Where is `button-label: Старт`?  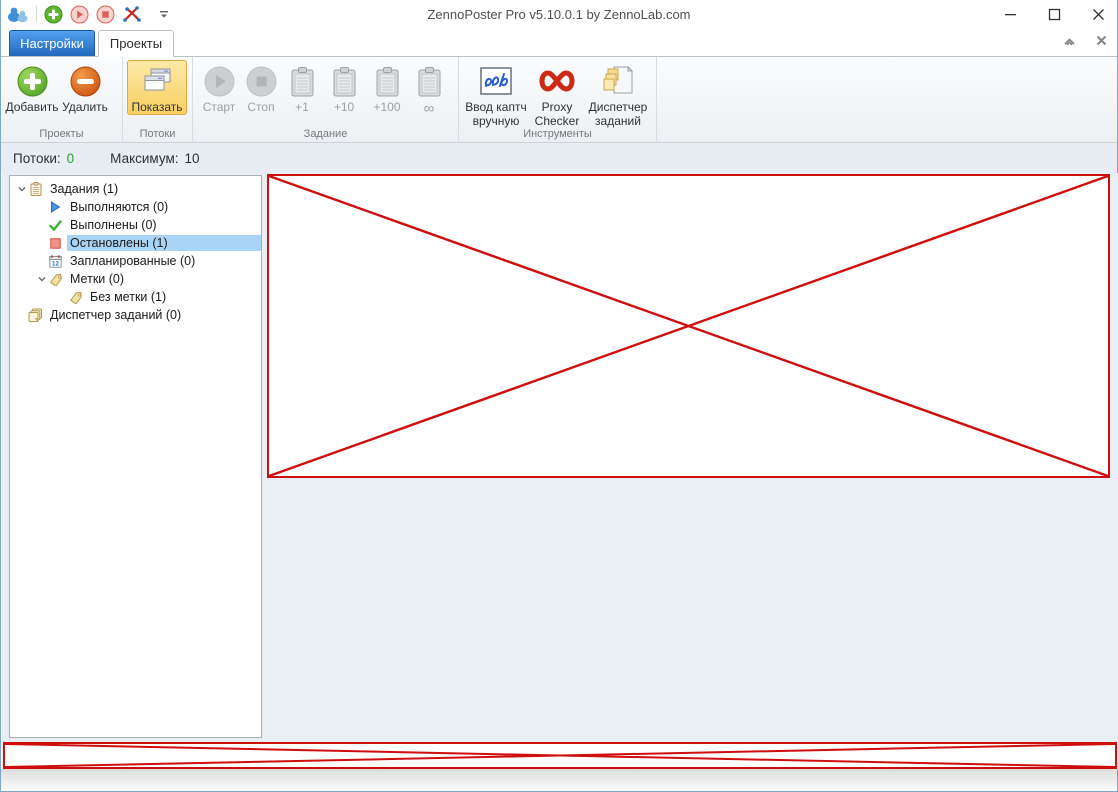
button-label: Старт is located at coordinates (219, 107).